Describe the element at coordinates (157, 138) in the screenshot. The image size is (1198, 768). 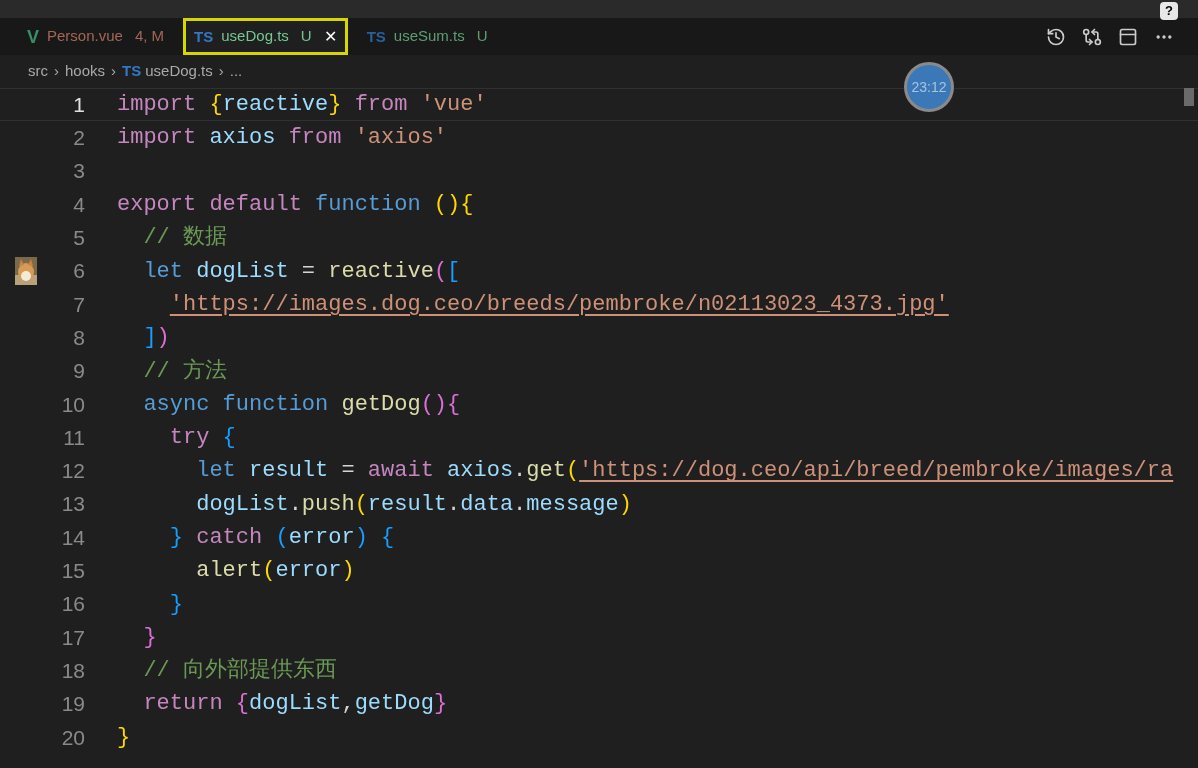
I see `keyword: import` at that location.